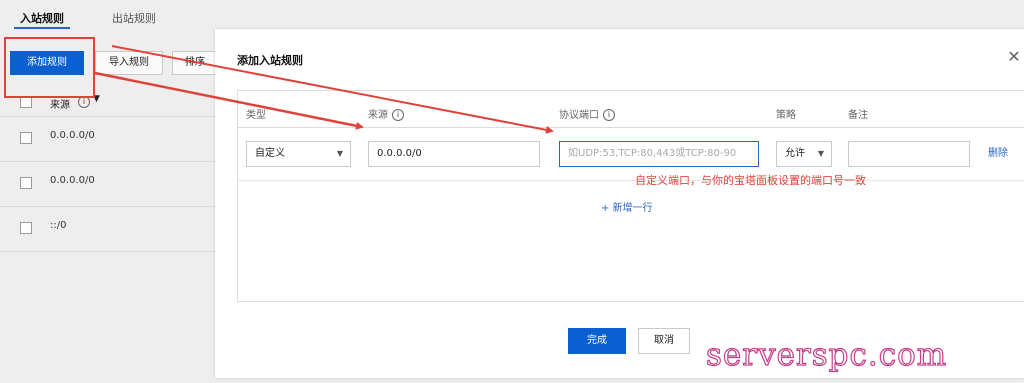 This screenshot has height=383, width=1024. Describe the element at coordinates (826, 354) in the screenshot. I see `watermark: serverspc.com` at that location.